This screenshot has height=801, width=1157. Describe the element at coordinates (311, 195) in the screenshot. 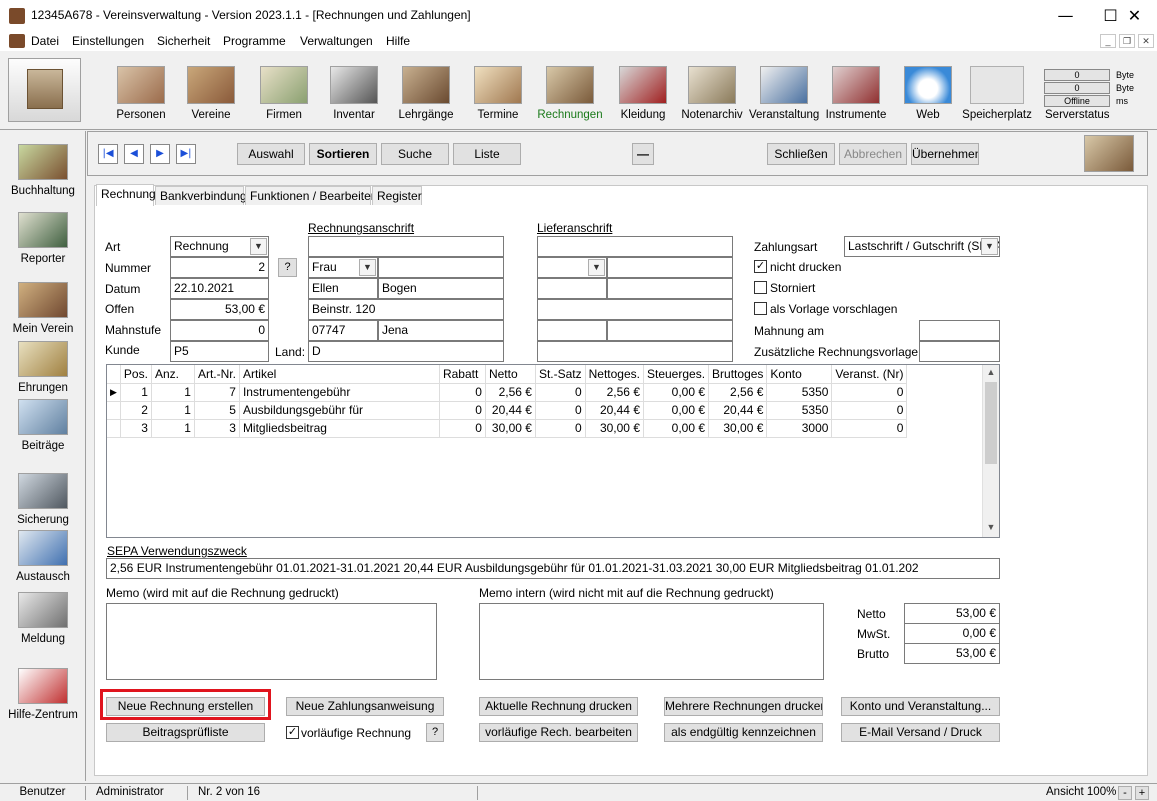

I see `tab-funktionen-bearbeiten: Funktionen / Bearbeiten` at that location.